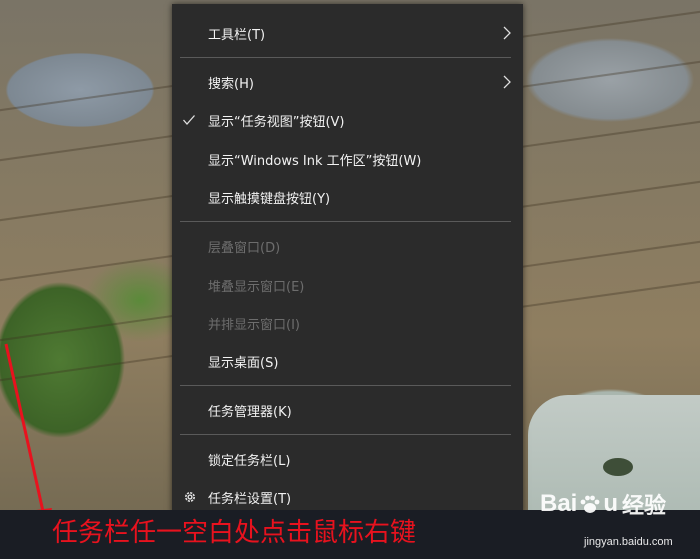 The width and height of the screenshot is (700, 559). What do you see at coordinates (276, 122) in the screenshot?
I see `menu-item-label: 显示“任务视图”按钮(V)` at bounding box center [276, 122].